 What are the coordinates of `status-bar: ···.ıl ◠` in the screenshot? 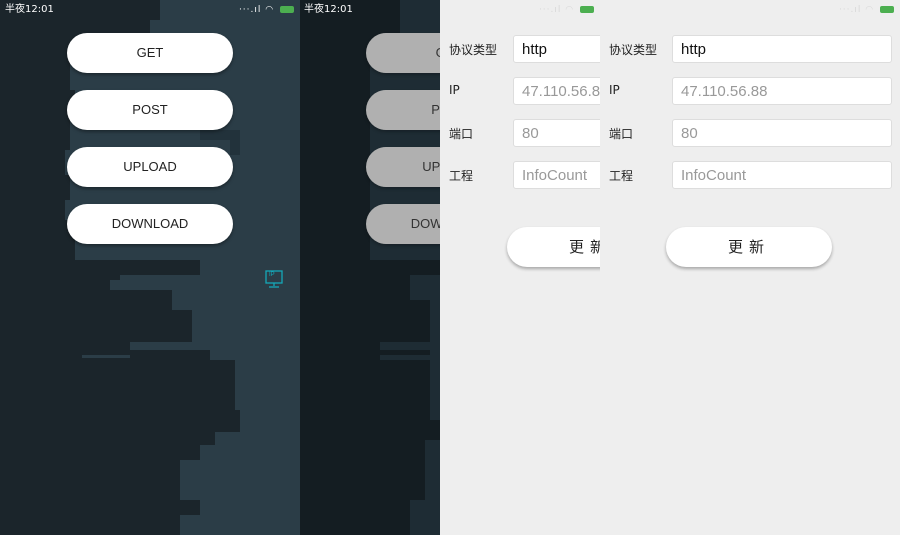 It's located at (750, 10).